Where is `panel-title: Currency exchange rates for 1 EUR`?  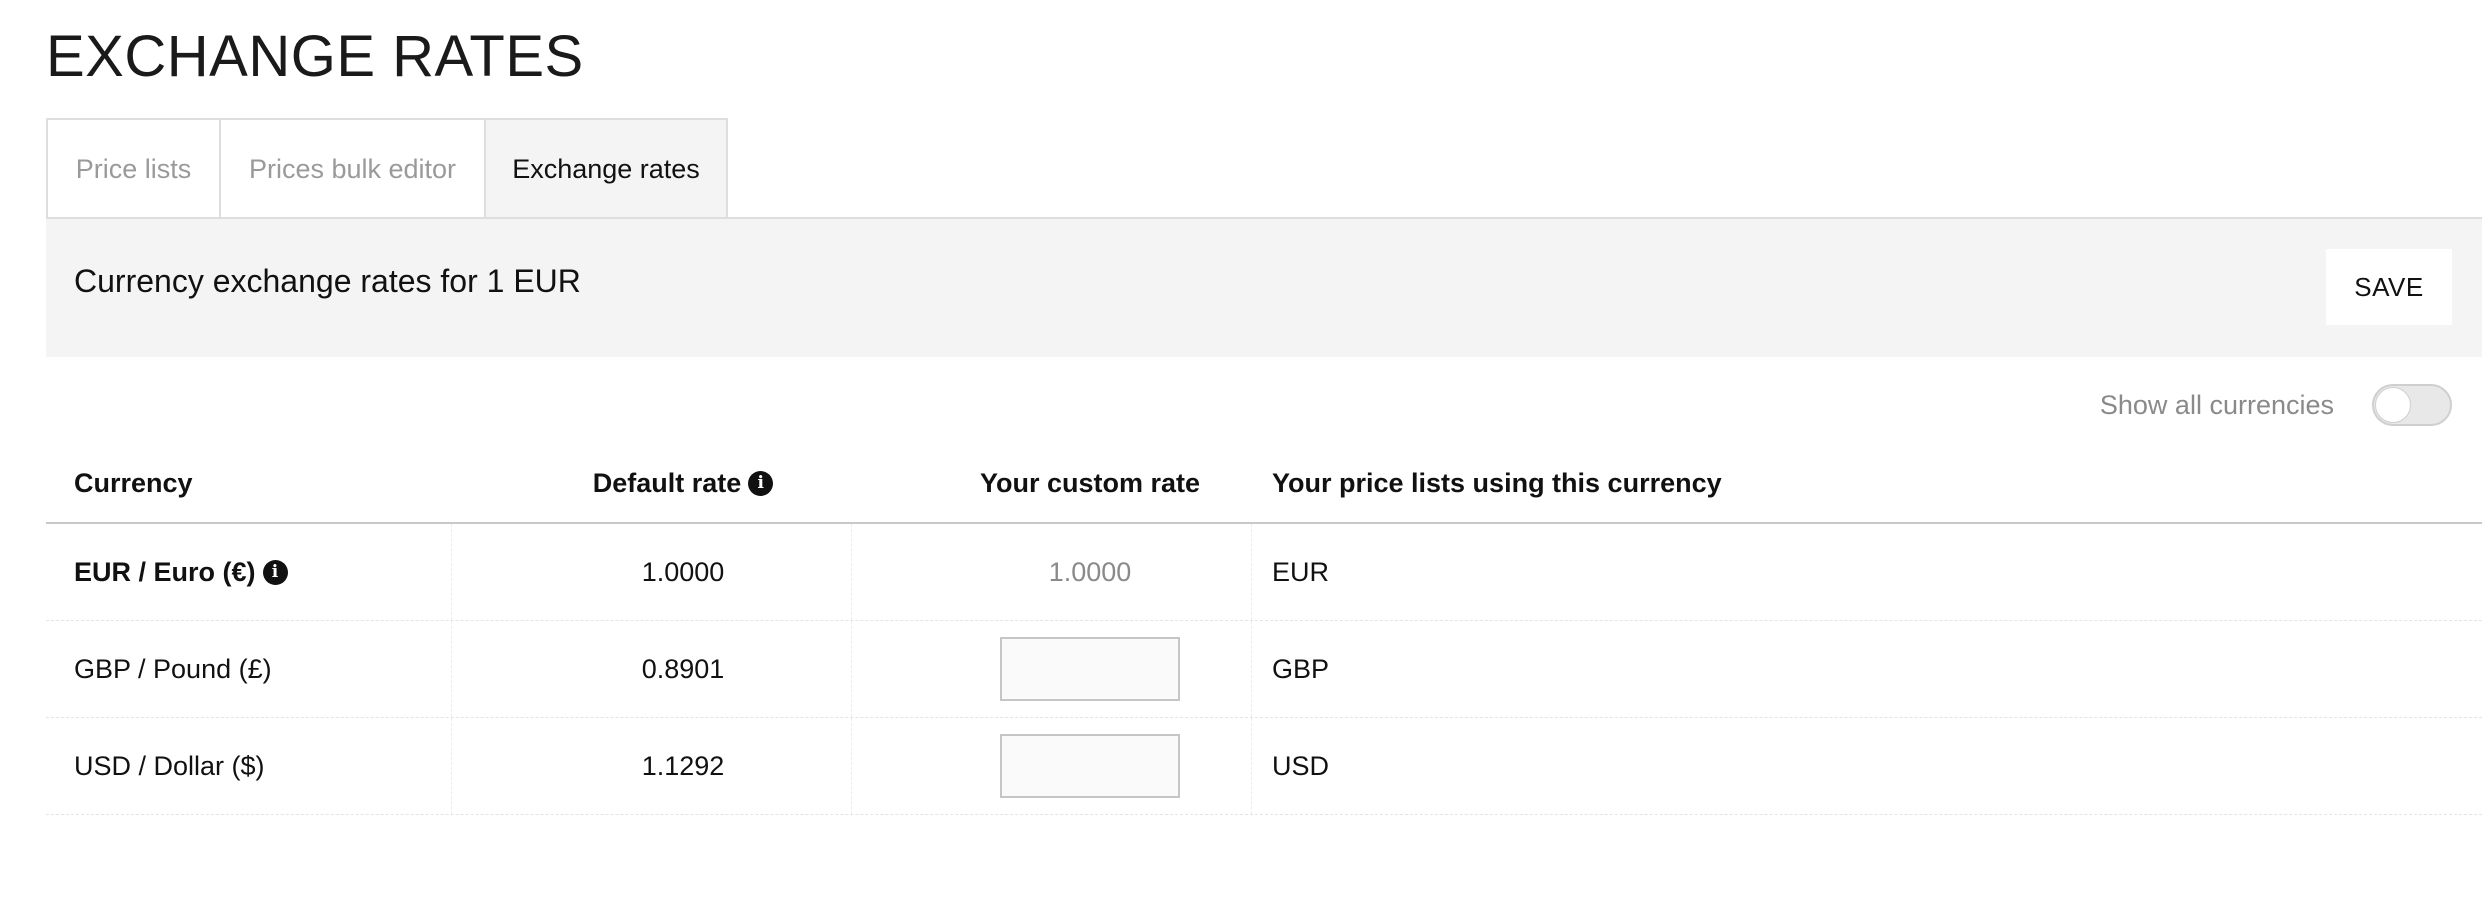
panel-title: Currency exchange rates for 1 EUR is located at coordinates (327, 281).